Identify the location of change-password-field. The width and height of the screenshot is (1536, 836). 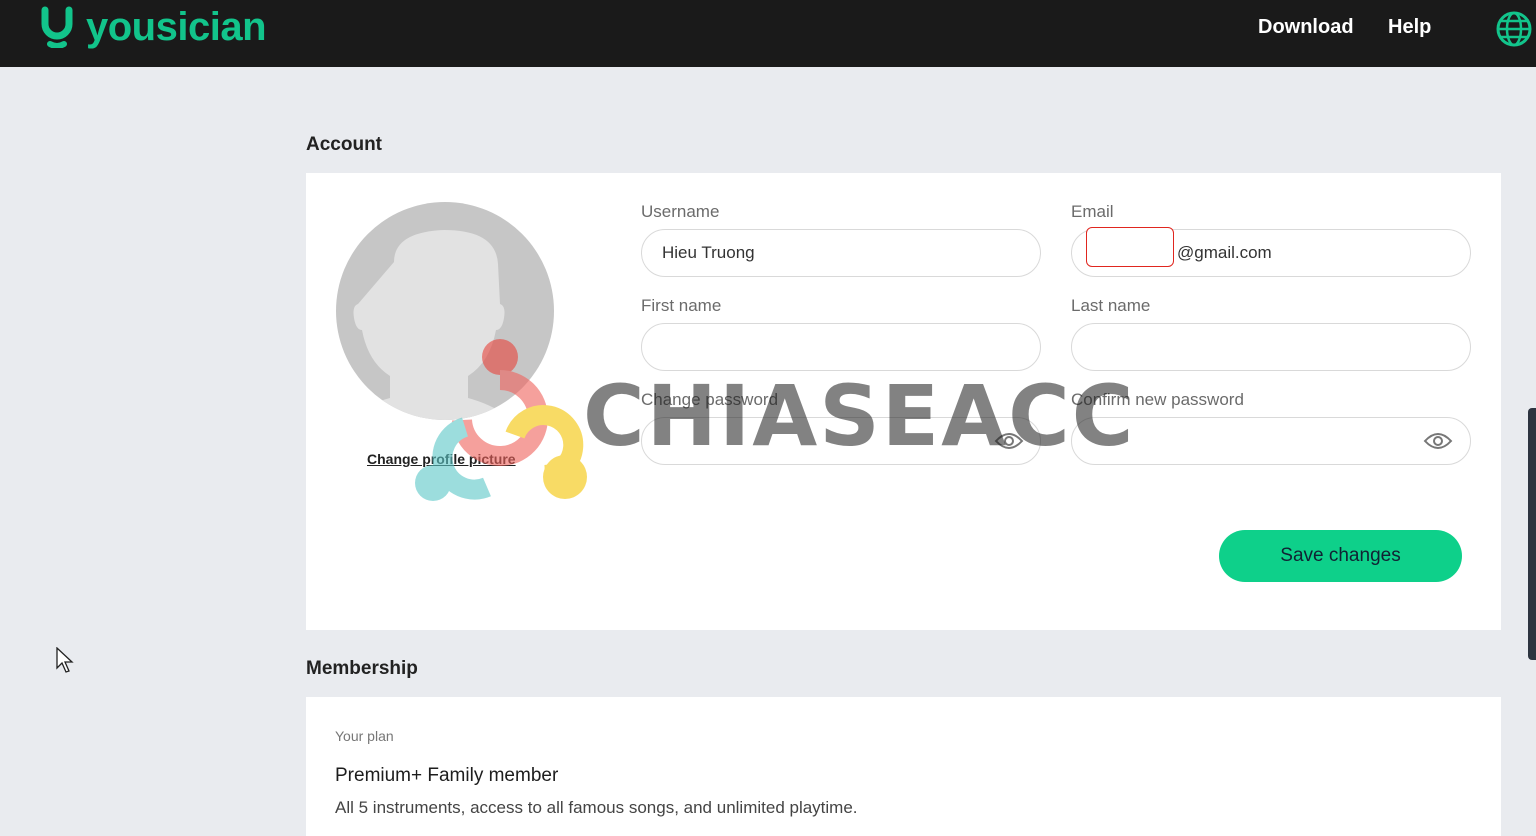
(841, 441).